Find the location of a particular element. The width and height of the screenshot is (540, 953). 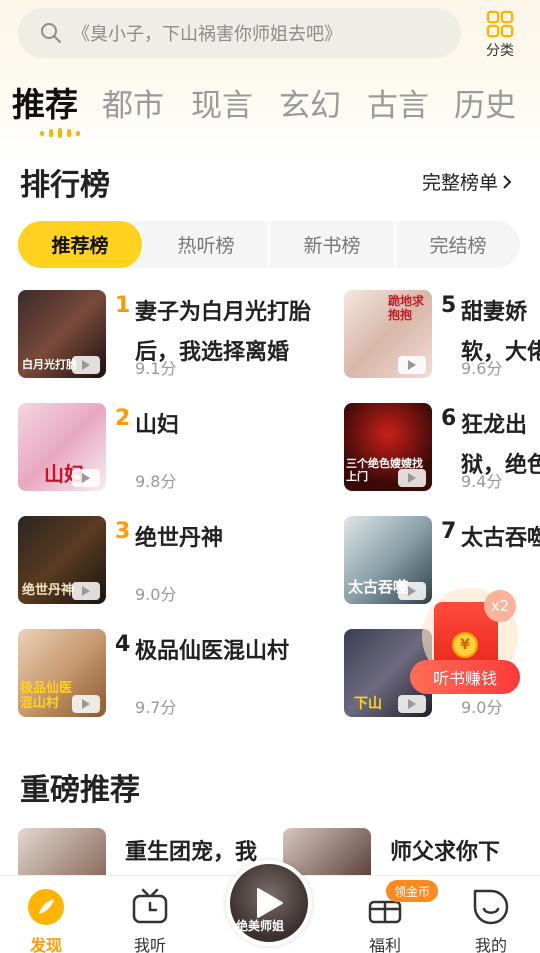

chevron-right-icon is located at coordinates (507, 181).